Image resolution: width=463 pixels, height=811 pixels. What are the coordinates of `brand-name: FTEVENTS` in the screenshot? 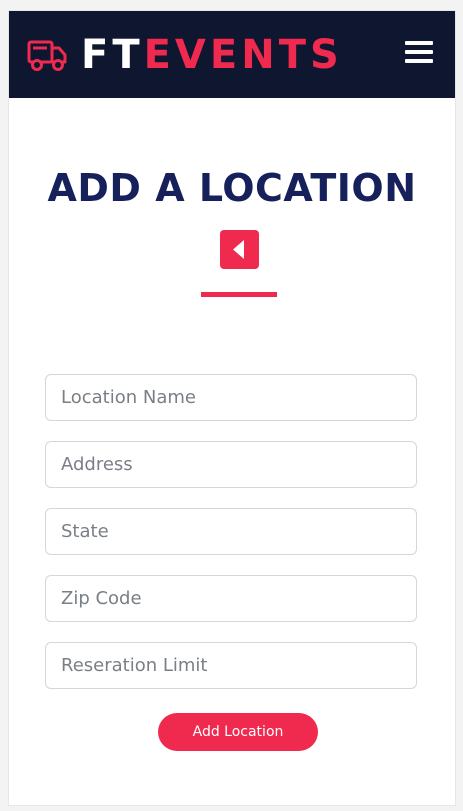 It's located at (212, 55).